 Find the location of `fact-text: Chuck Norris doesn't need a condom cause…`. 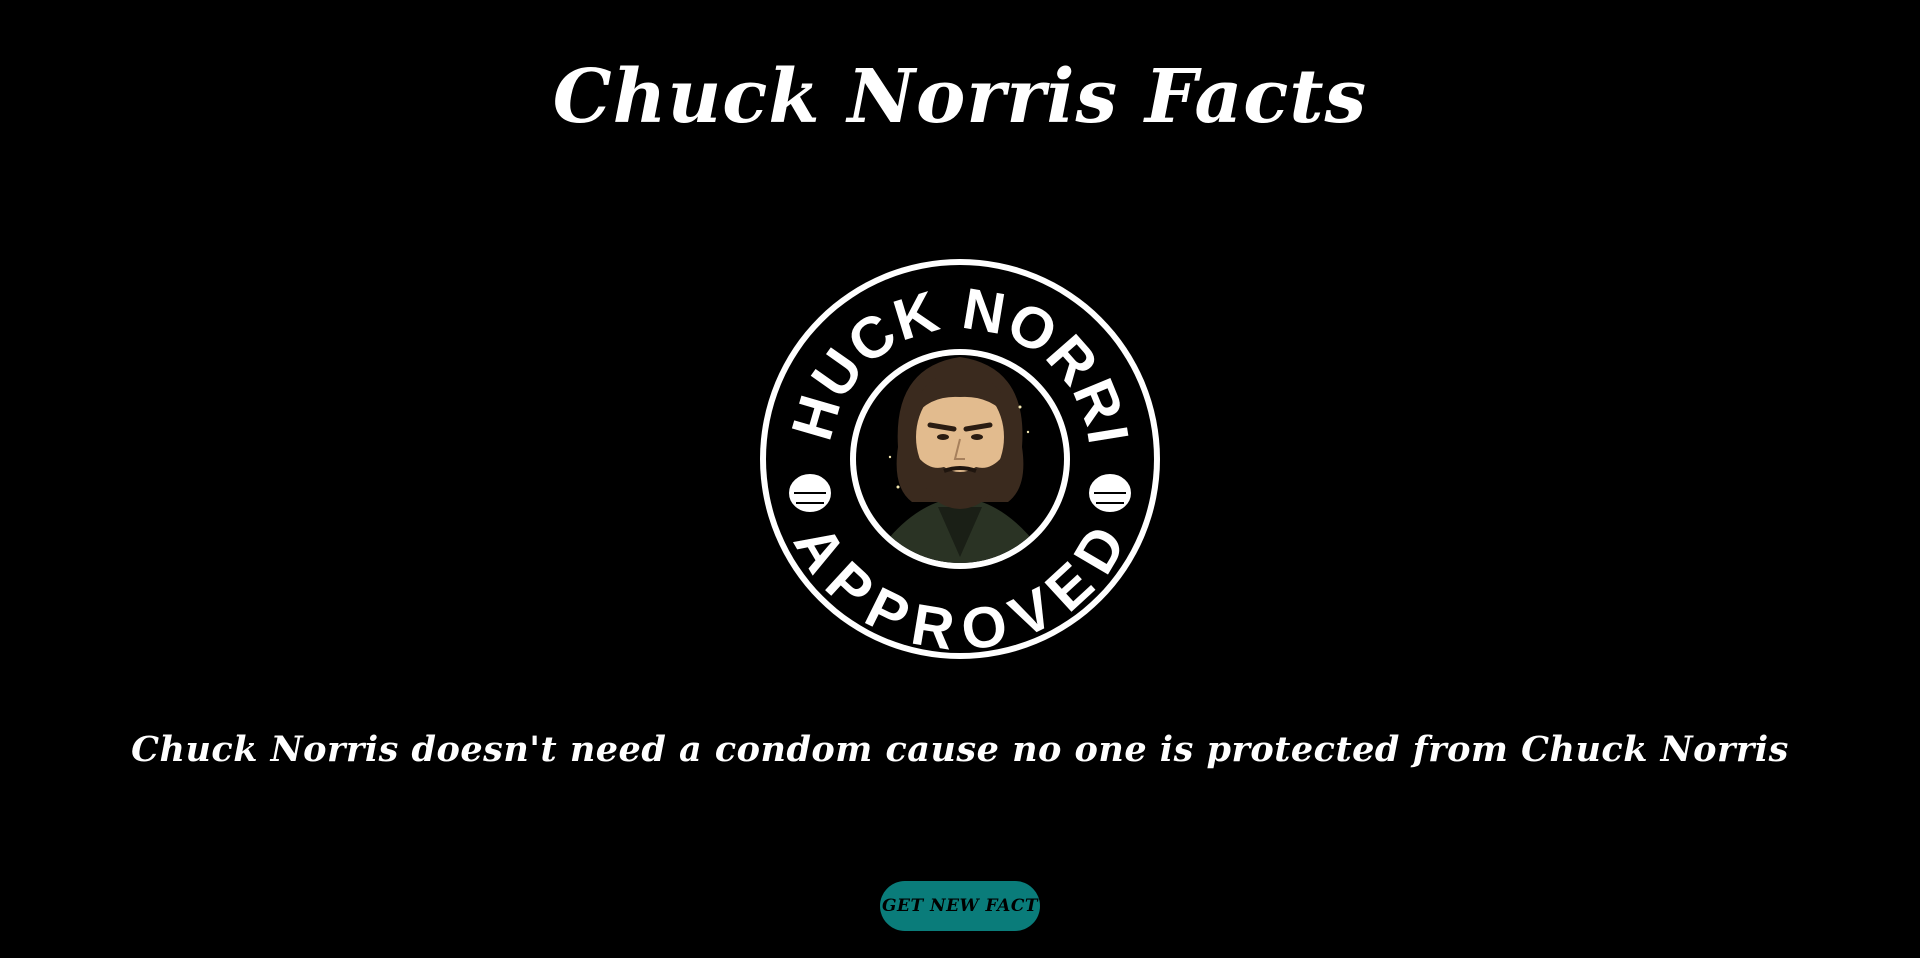

fact-text: Chuck Norris doesn't need a condom cause… is located at coordinates (960, 749).